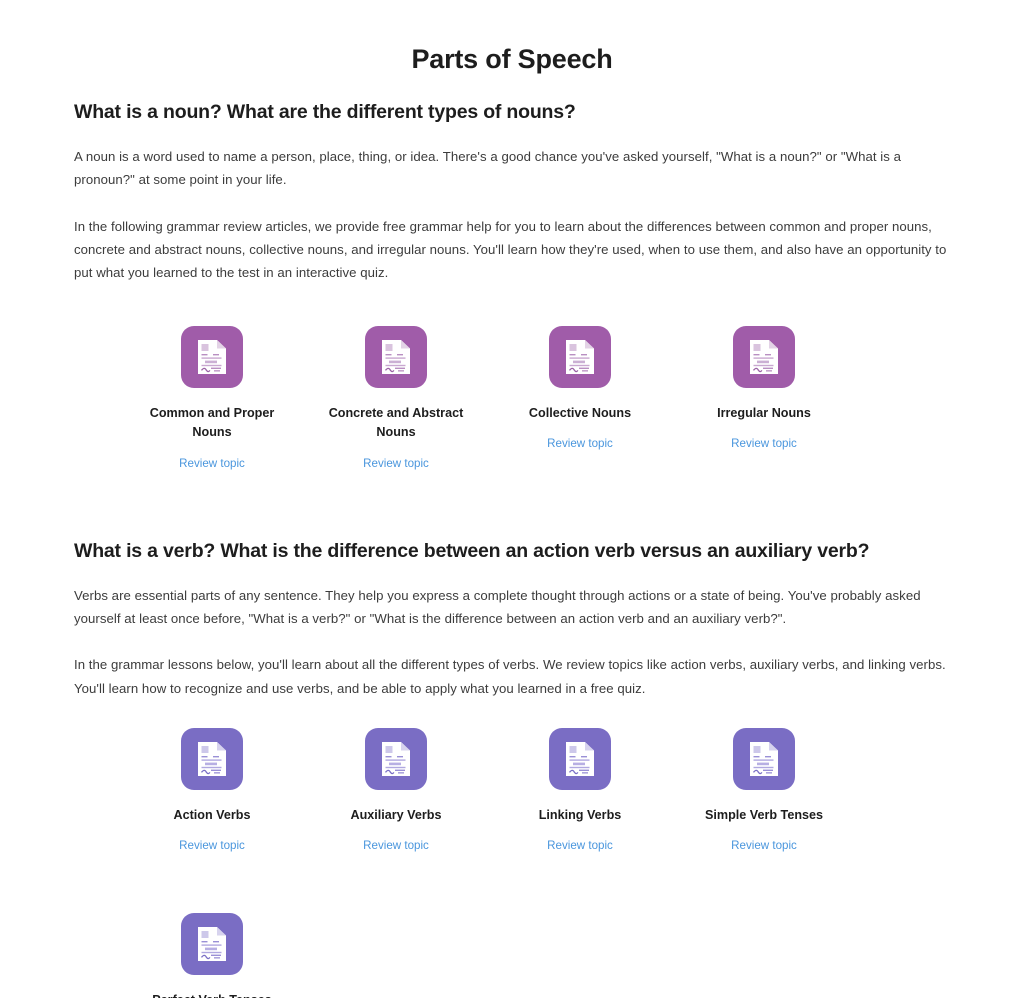 The image size is (1024, 998). I want to click on topic-card-title: Concrete and Abstract Nouns, so click(396, 422).